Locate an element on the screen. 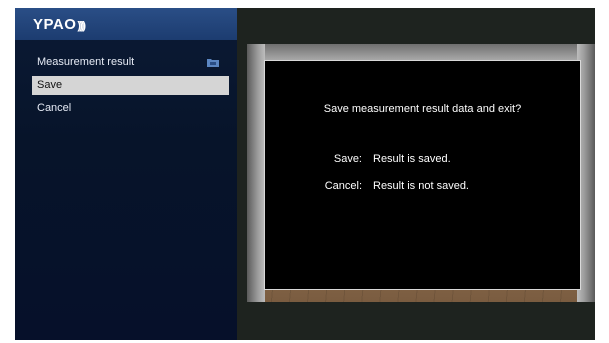 The height and width of the screenshot is (343, 609). menu-item-cancel: Cancel is located at coordinates (130, 108).